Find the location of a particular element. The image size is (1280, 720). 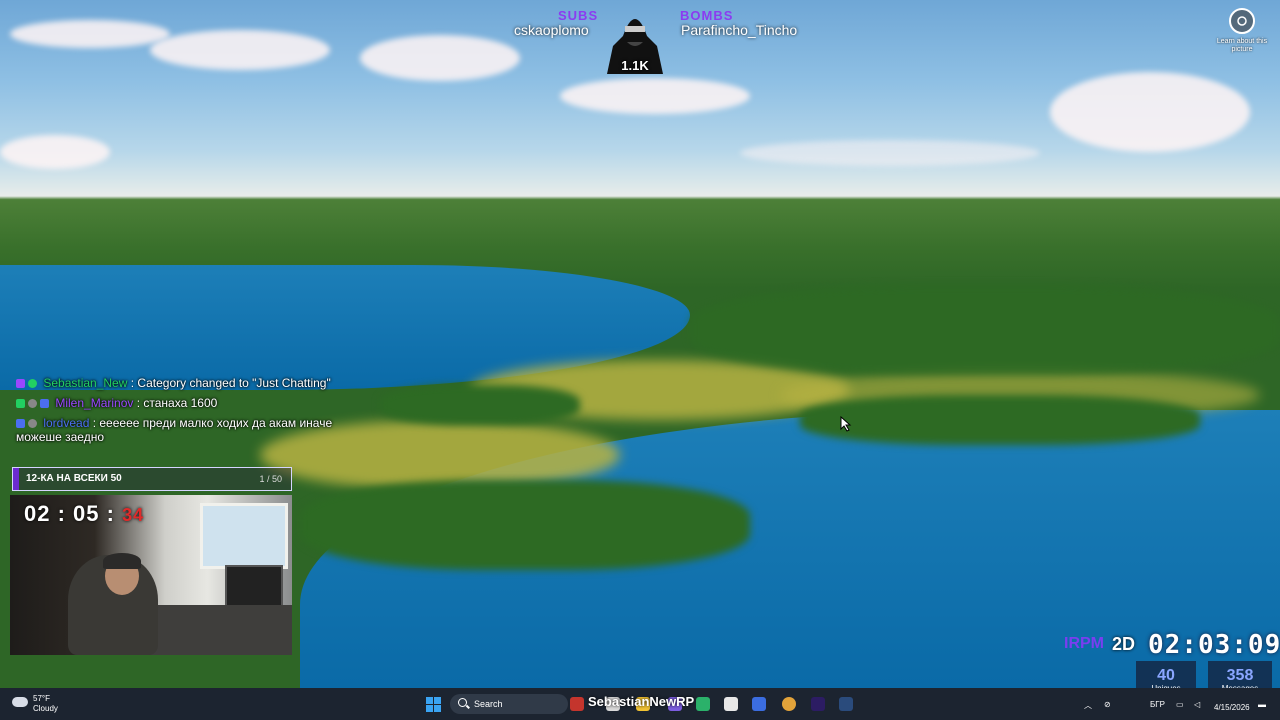

mascot-count: 1.1K is located at coordinates (635, 65).